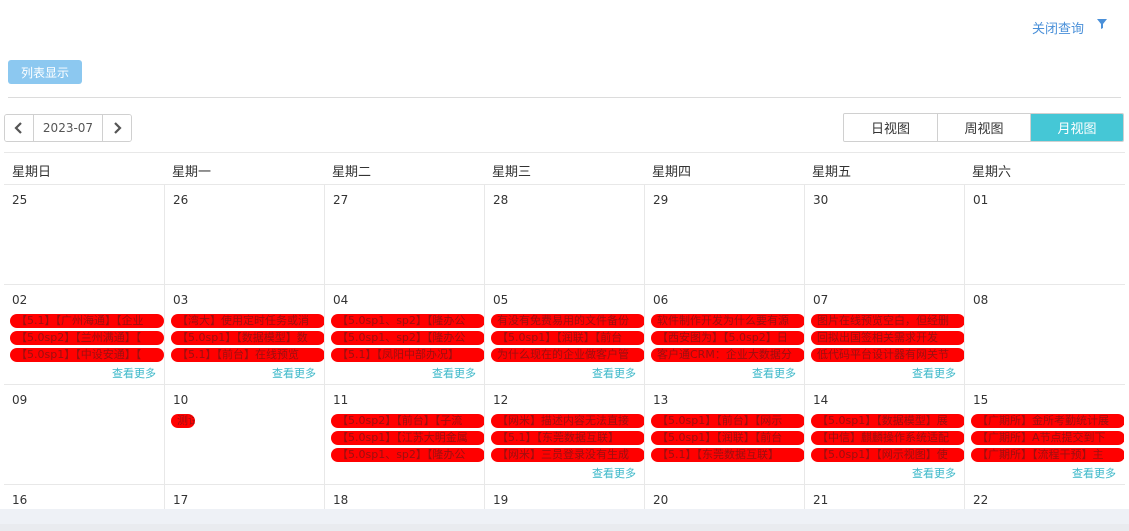 The width and height of the screenshot is (1129, 531). What do you see at coordinates (661, 200) in the screenshot?
I see `day-number: 29` at bounding box center [661, 200].